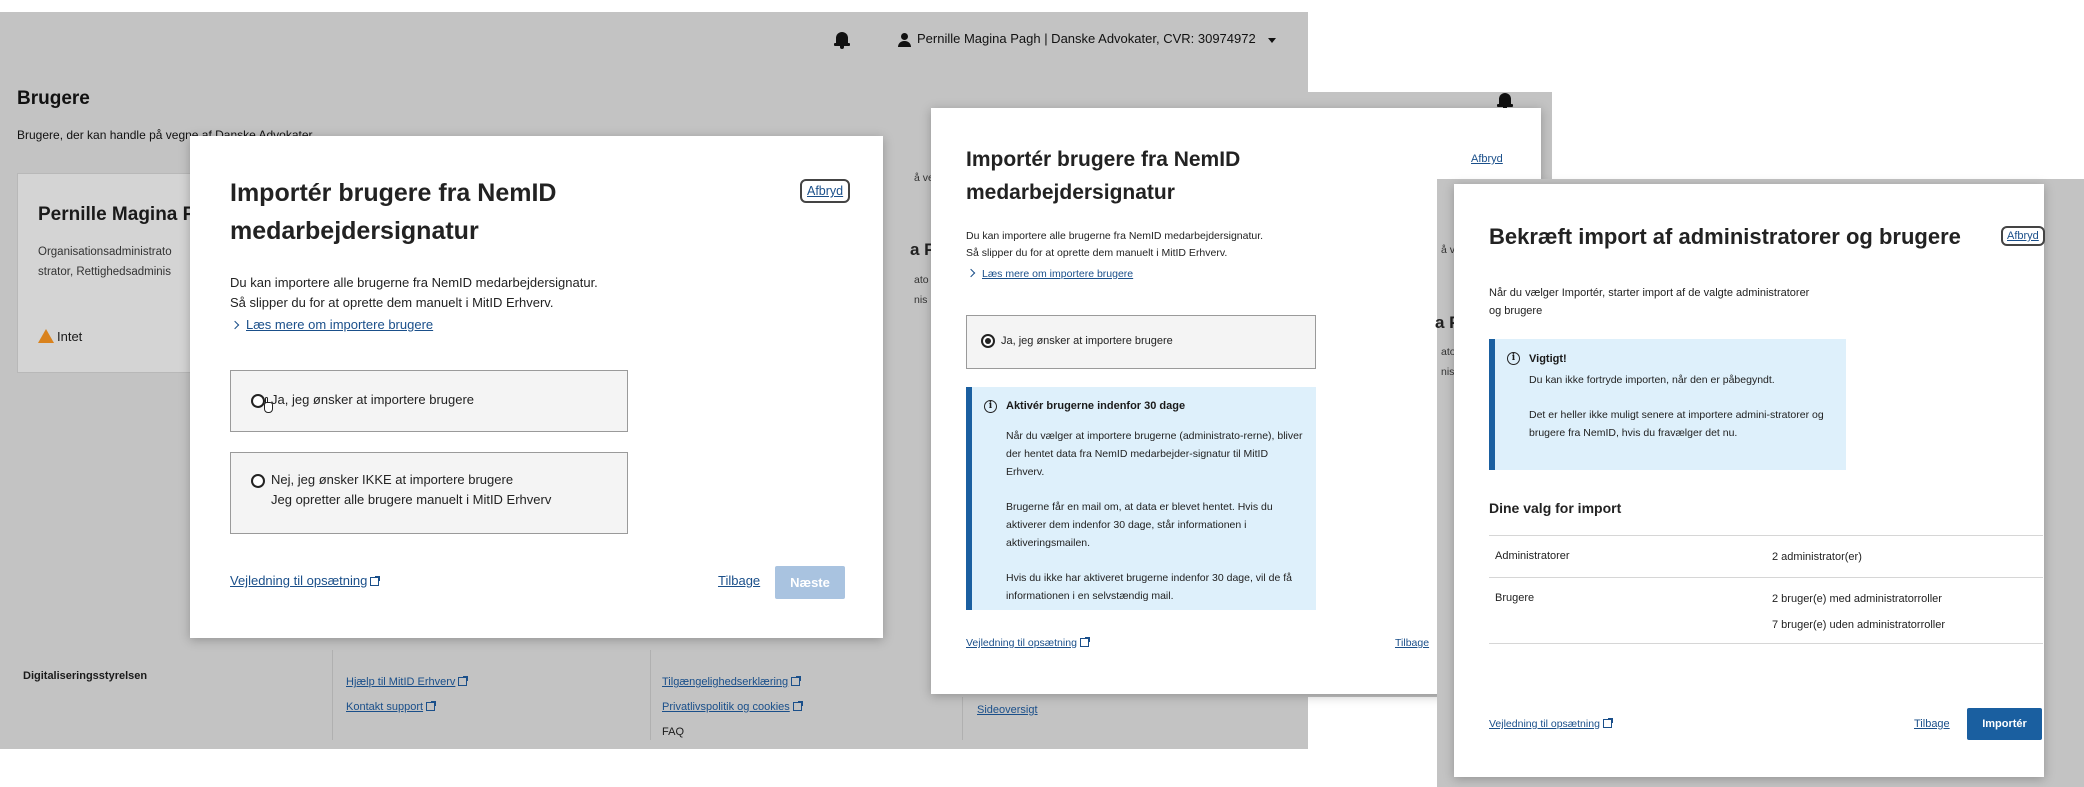 The width and height of the screenshot is (2084, 787). Describe the element at coordinates (810, 582) in the screenshot. I see `next-button: Næste` at that location.